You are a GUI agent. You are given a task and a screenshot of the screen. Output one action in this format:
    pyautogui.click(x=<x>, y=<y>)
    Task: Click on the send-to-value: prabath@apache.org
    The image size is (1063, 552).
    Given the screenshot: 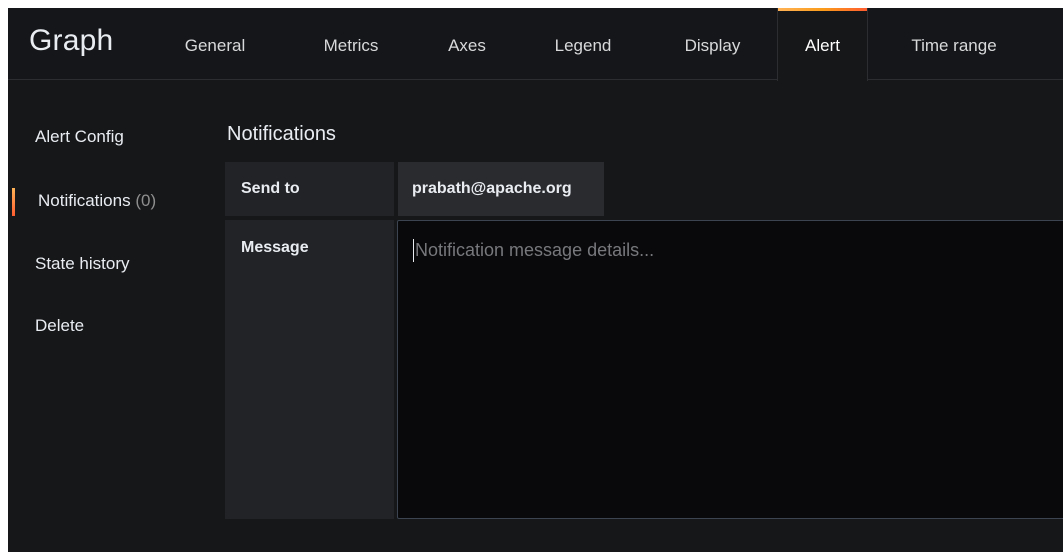 What is the action you would take?
    pyautogui.click(x=501, y=189)
    